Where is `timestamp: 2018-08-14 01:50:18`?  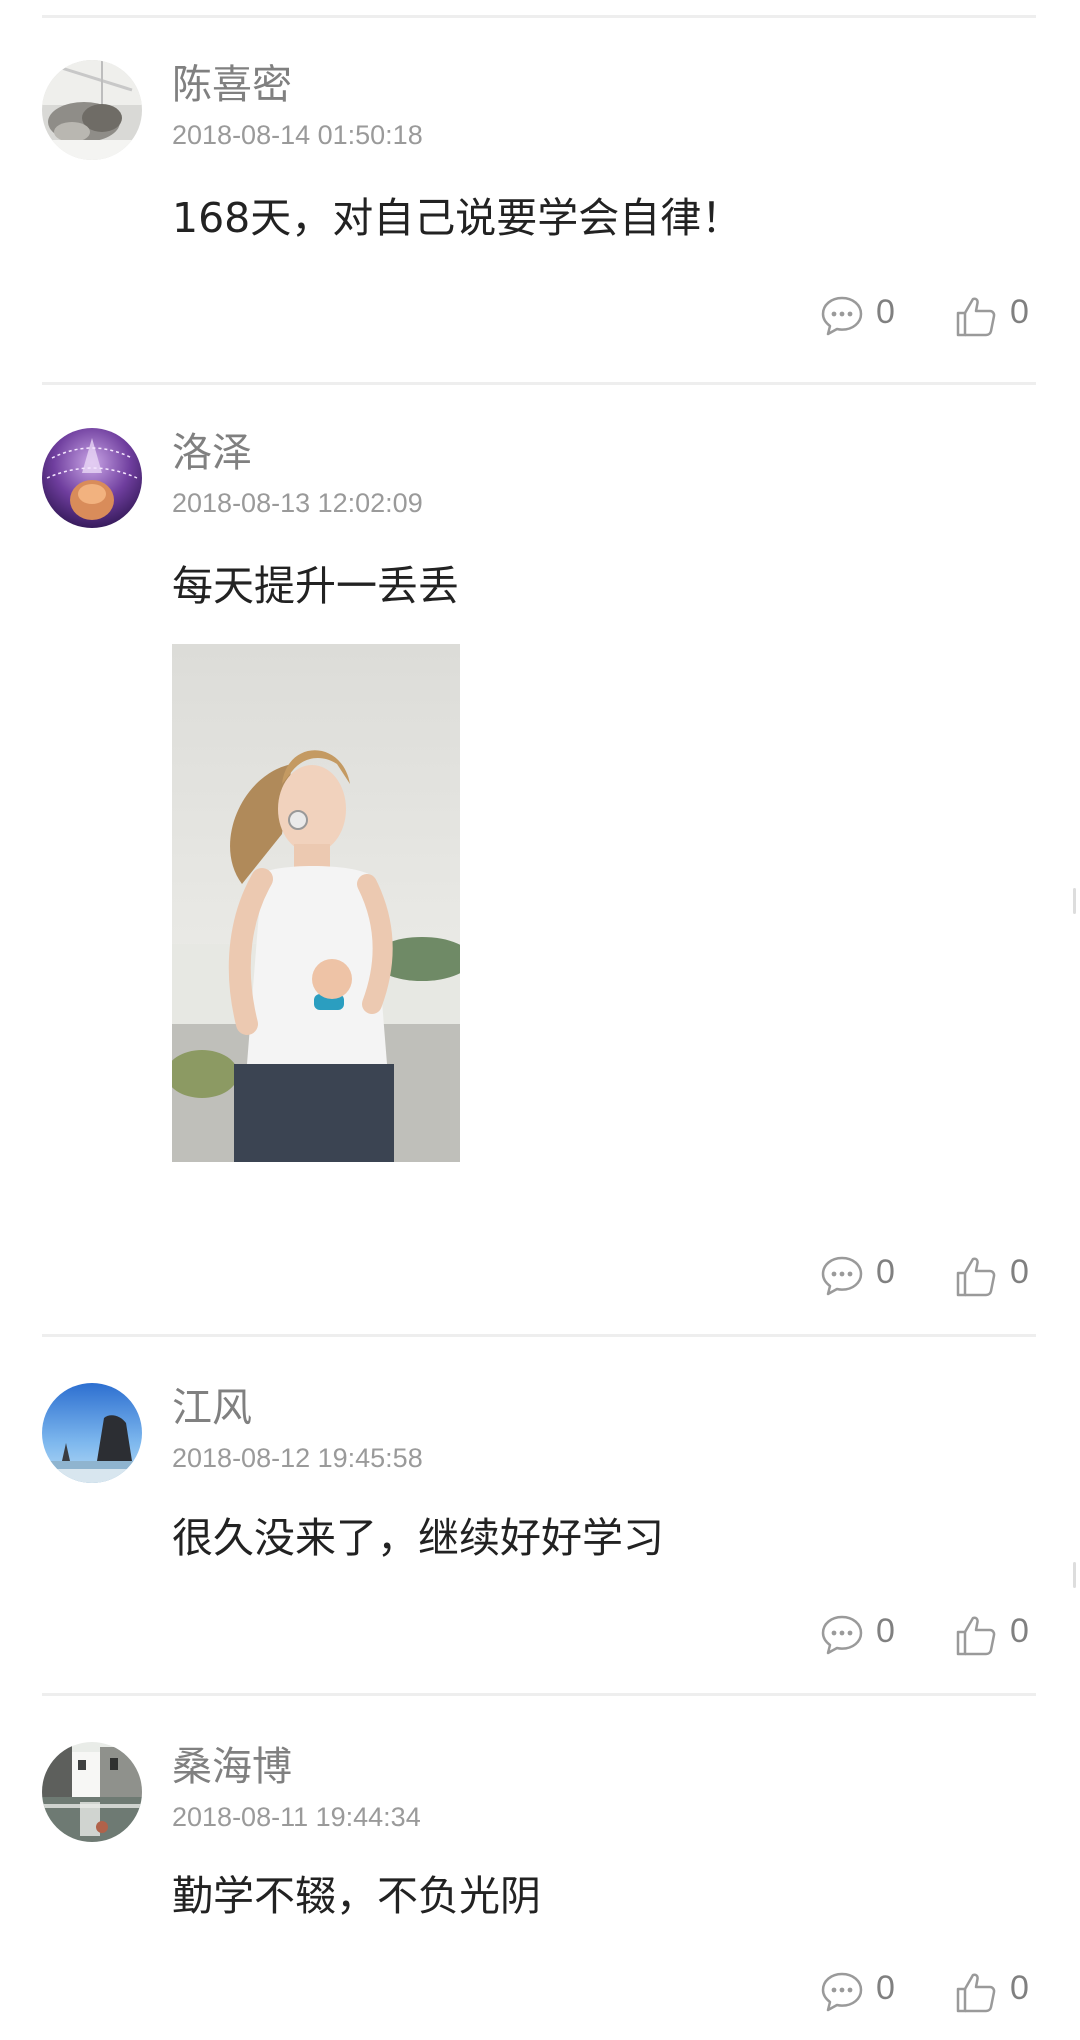 timestamp: 2018-08-14 01:50:18 is located at coordinates (297, 135).